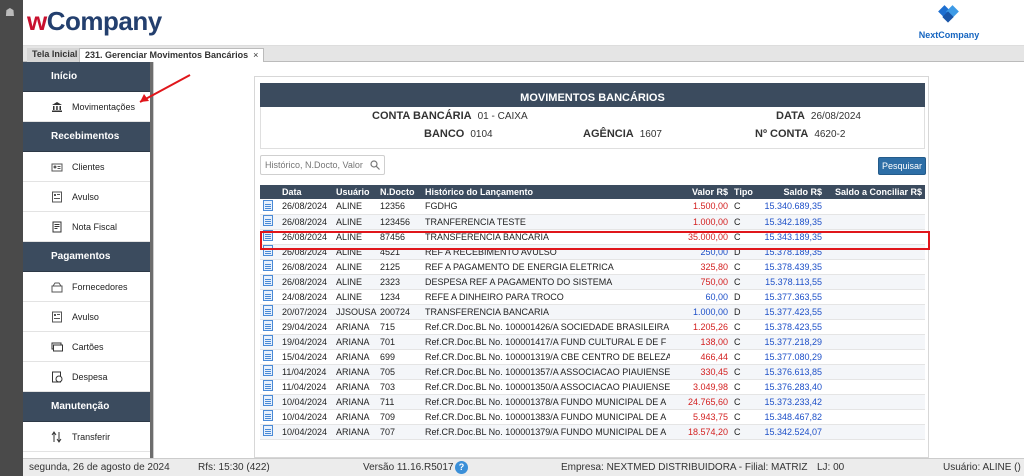 This screenshot has width=1024, height=476. I want to click on sidebar-item-avulso-receb: Avulso, so click(88, 197).